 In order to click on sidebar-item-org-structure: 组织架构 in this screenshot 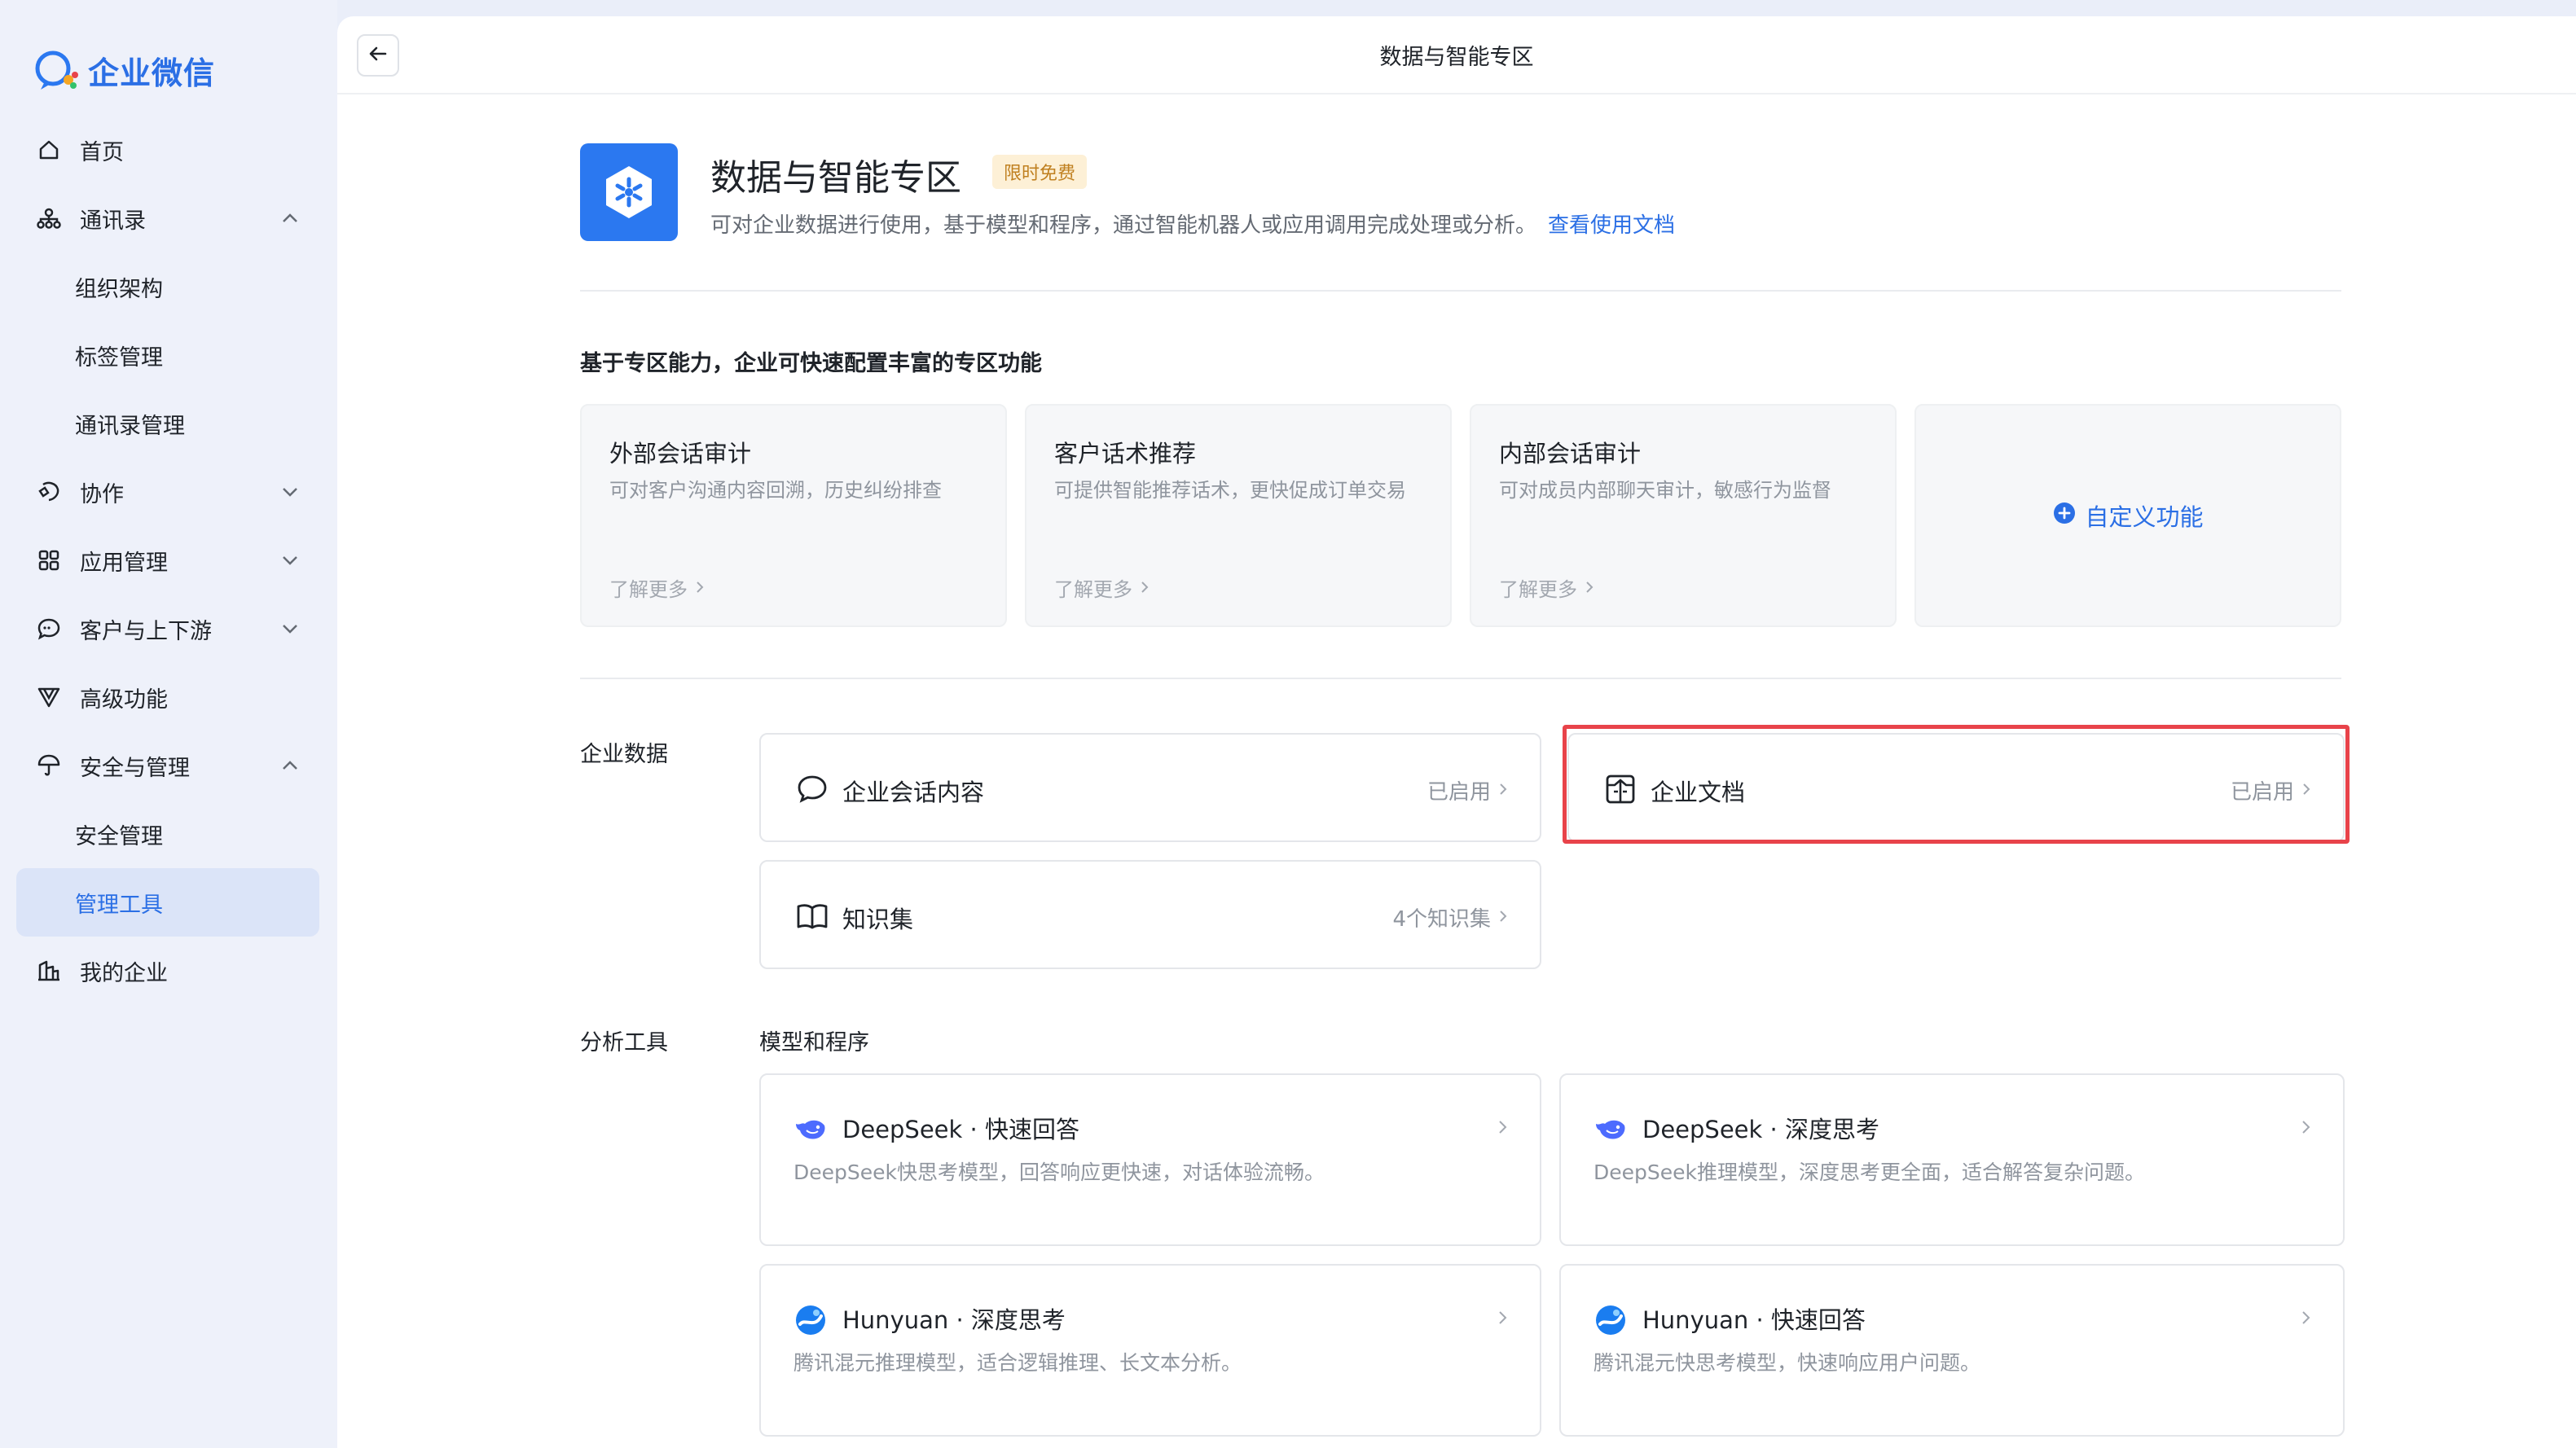, I will do `click(167, 286)`.